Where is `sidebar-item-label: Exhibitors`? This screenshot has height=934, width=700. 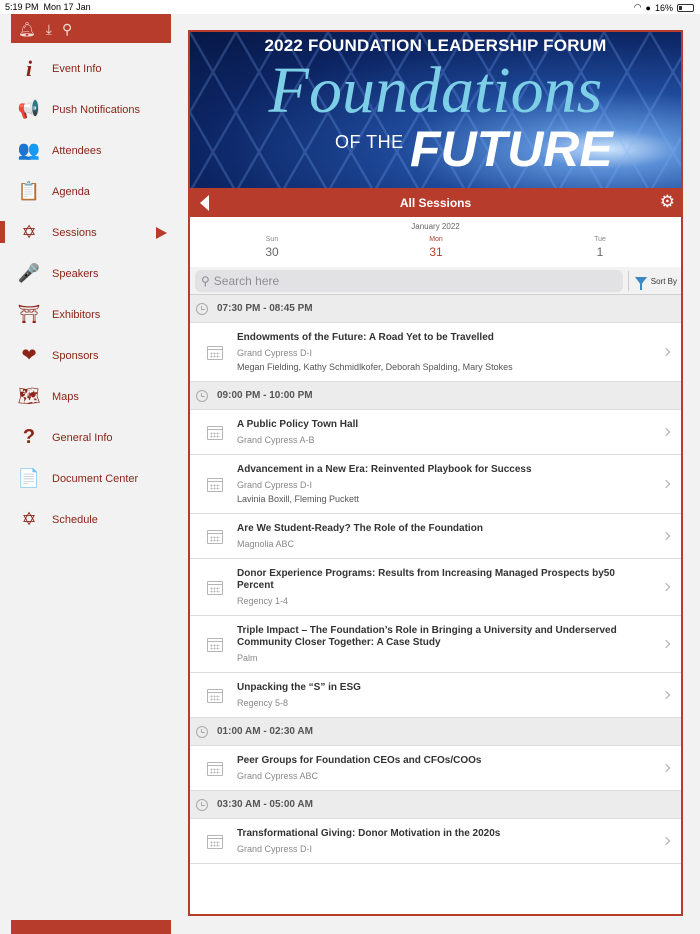
sidebar-item-label: Exhibitors is located at coordinates (76, 314).